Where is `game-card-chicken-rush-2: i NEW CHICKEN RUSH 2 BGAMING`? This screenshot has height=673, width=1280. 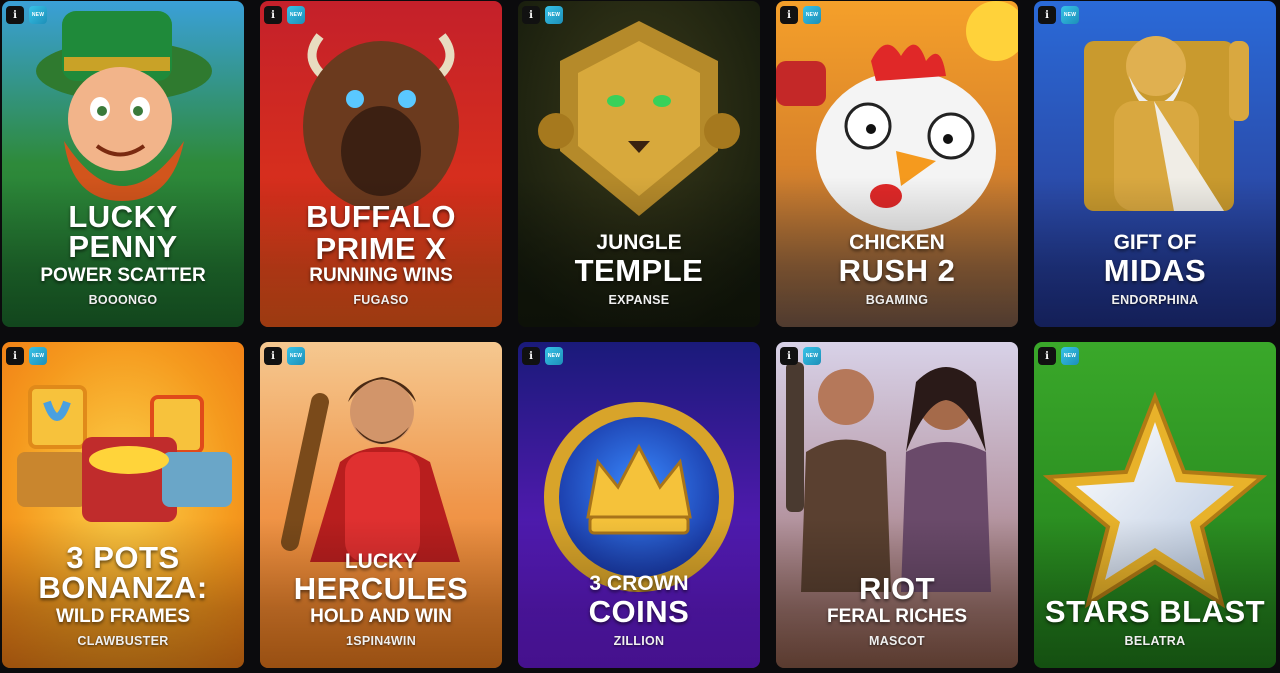
game-card-chicken-rush-2: i NEW CHICKEN RUSH 2 BGAMING is located at coordinates (897, 164).